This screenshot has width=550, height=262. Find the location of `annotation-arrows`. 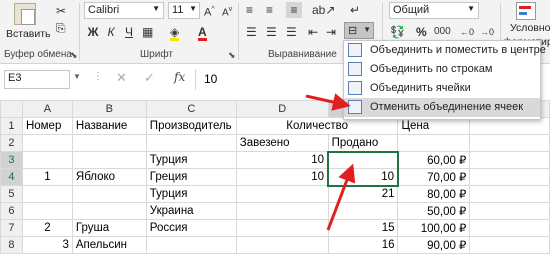

annotation-arrows is located at coordinates (330, 162).